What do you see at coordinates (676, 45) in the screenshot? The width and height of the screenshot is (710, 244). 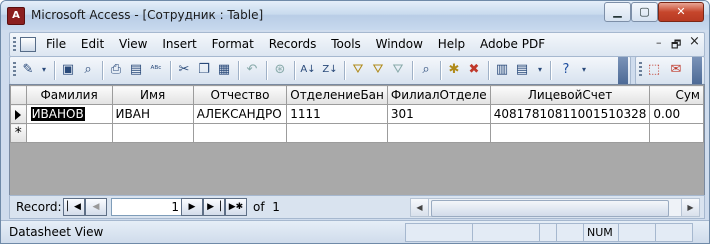 I see `doc-restore-button: 🗗` at bounding box center [676, 45].